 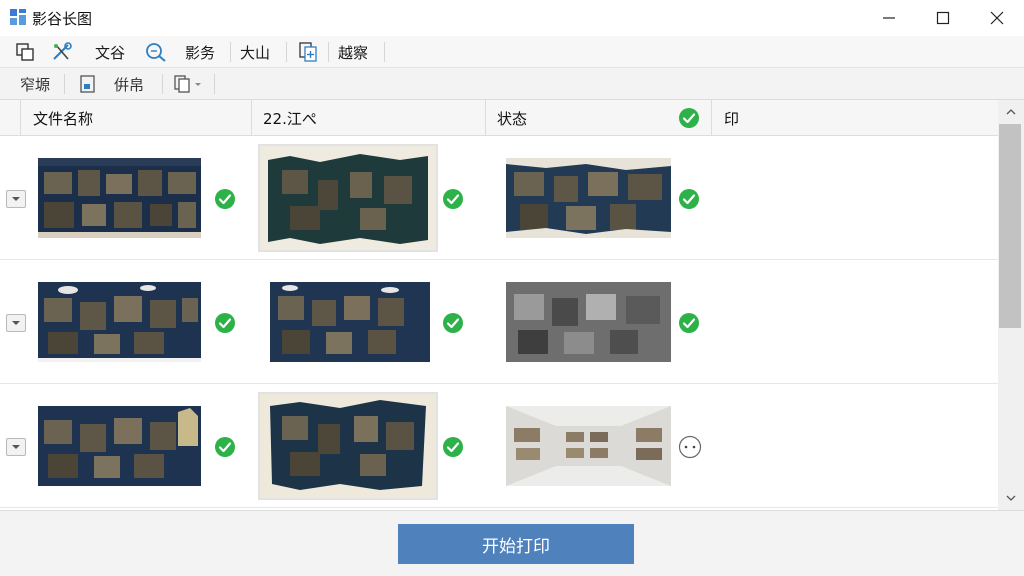 What do you see at coordinates (353, 52) in the screenshot?
I see `toolbar-item-yuecha: 越察` at bounding box center [353, 52].